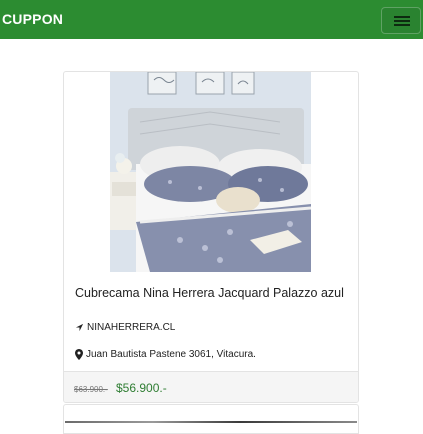  Describe the element at coordinates (131, 327) in the screenshot. I see `product-site-label: NINAHERRERA.CL` at that location.